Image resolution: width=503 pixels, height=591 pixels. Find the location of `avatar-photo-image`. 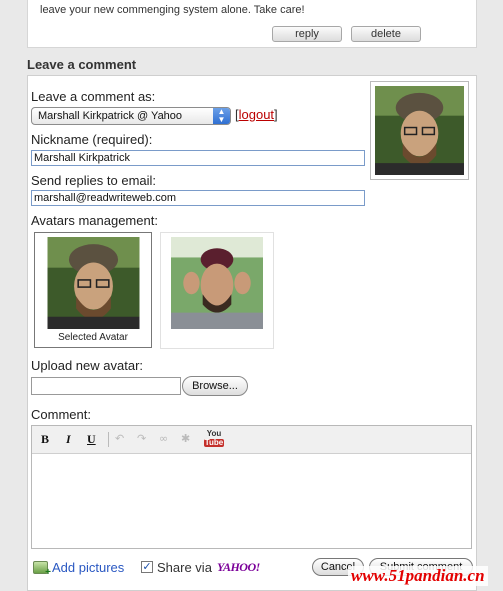

avatar-photo-image is located at coordinates (419, 130).